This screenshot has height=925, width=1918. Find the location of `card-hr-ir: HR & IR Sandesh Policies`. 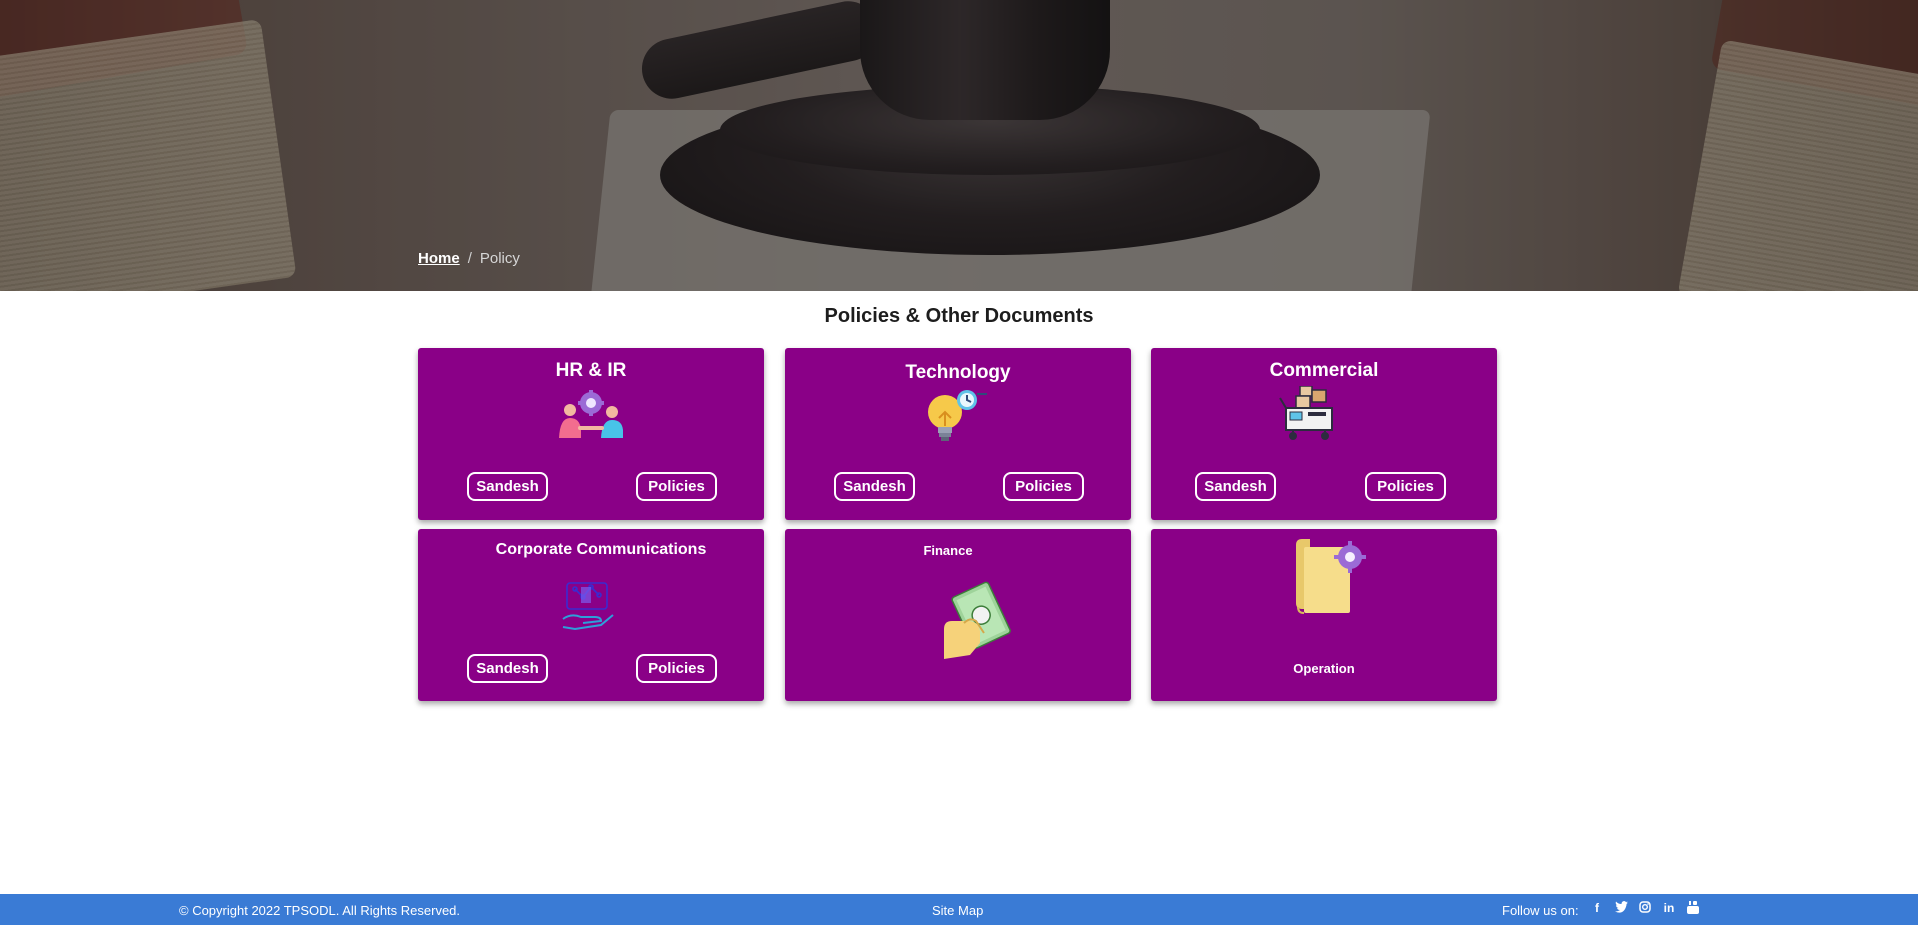

card-hr-ir: HR & IR Sandesh Policies is located at coordinates (591, 434).